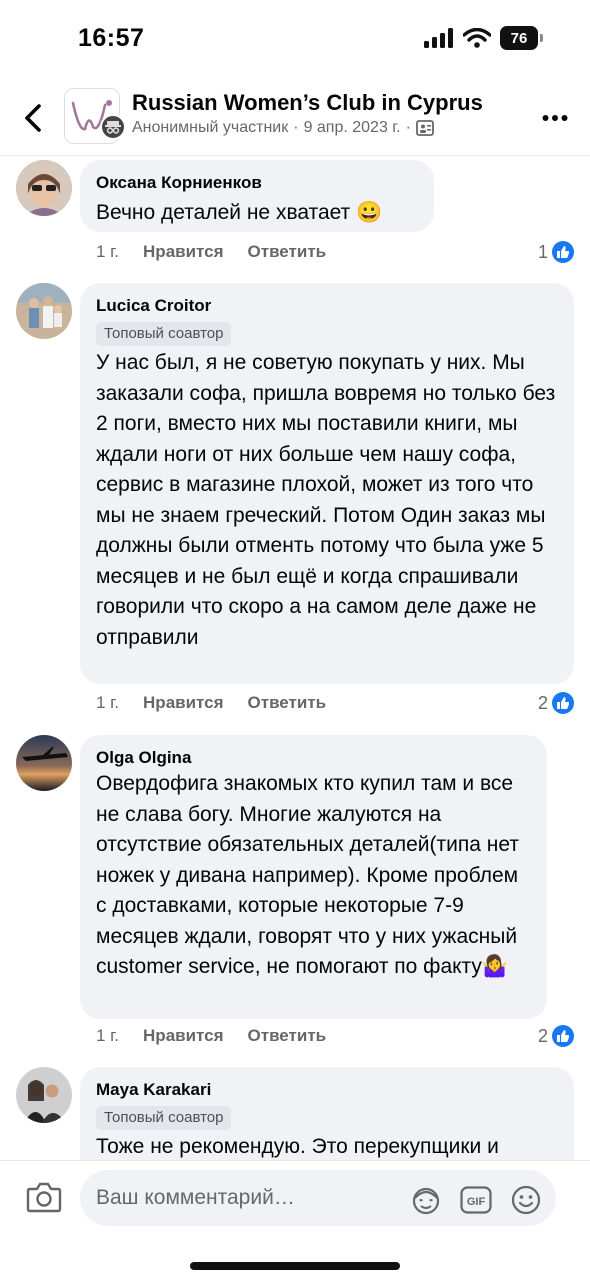 Image resolution: width=590 pixels, height=1280 pixels. I want to click on comment-author: Lucica Croitor, so click(327, 306).